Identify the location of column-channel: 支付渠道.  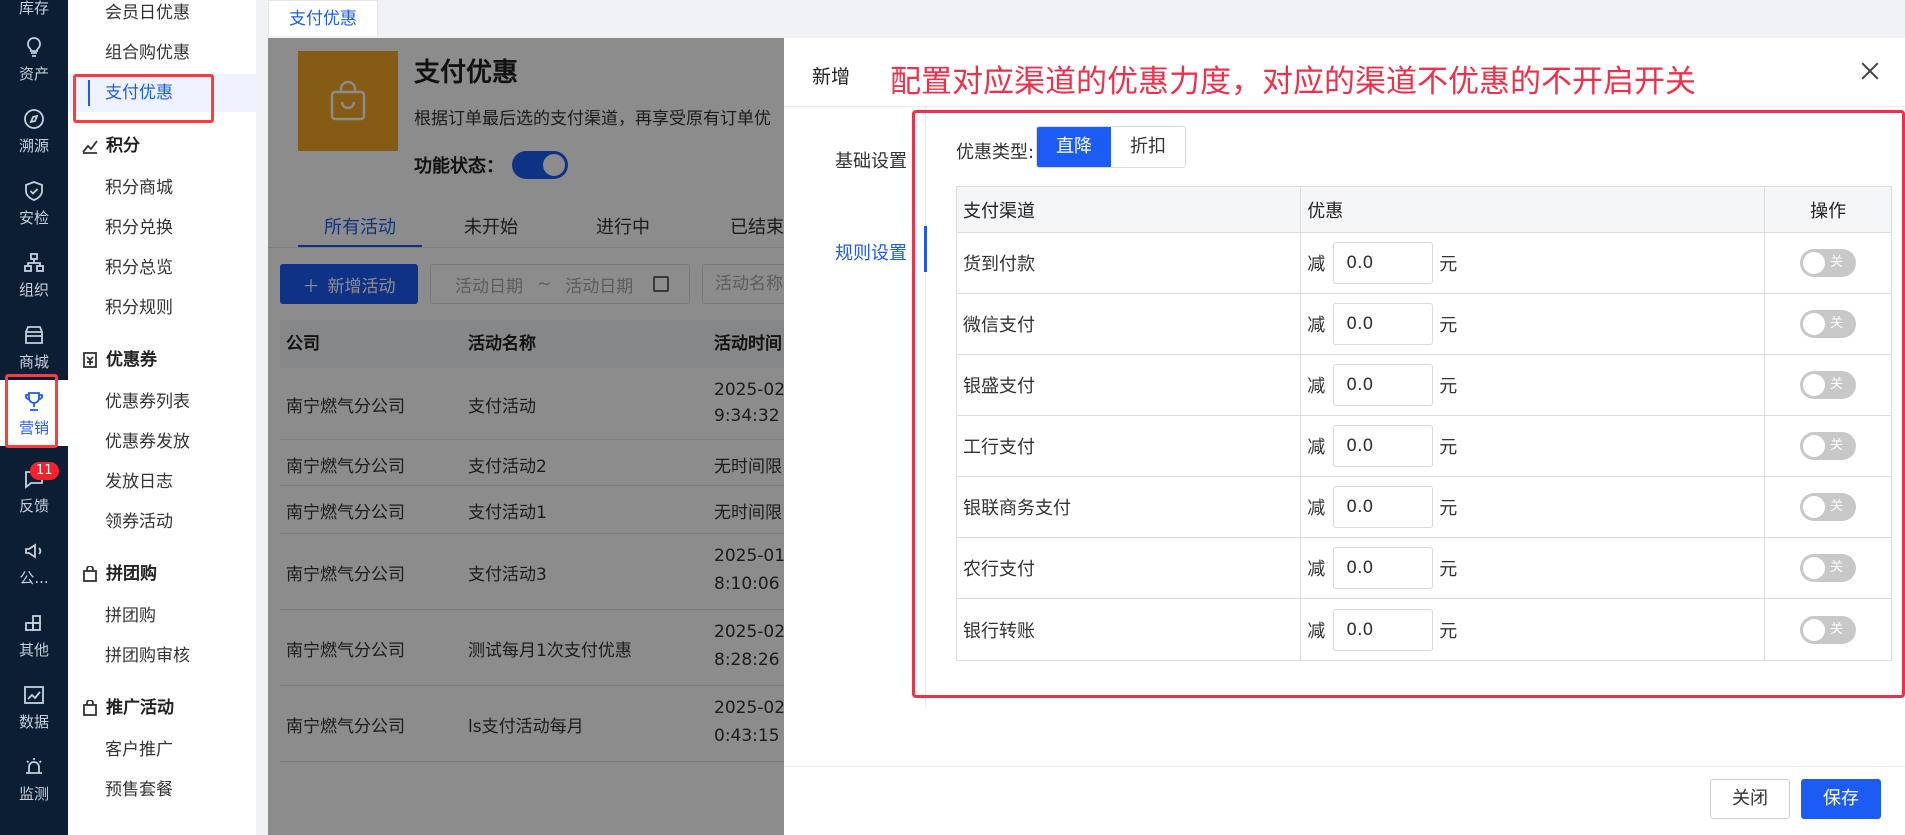
(1129, 209).